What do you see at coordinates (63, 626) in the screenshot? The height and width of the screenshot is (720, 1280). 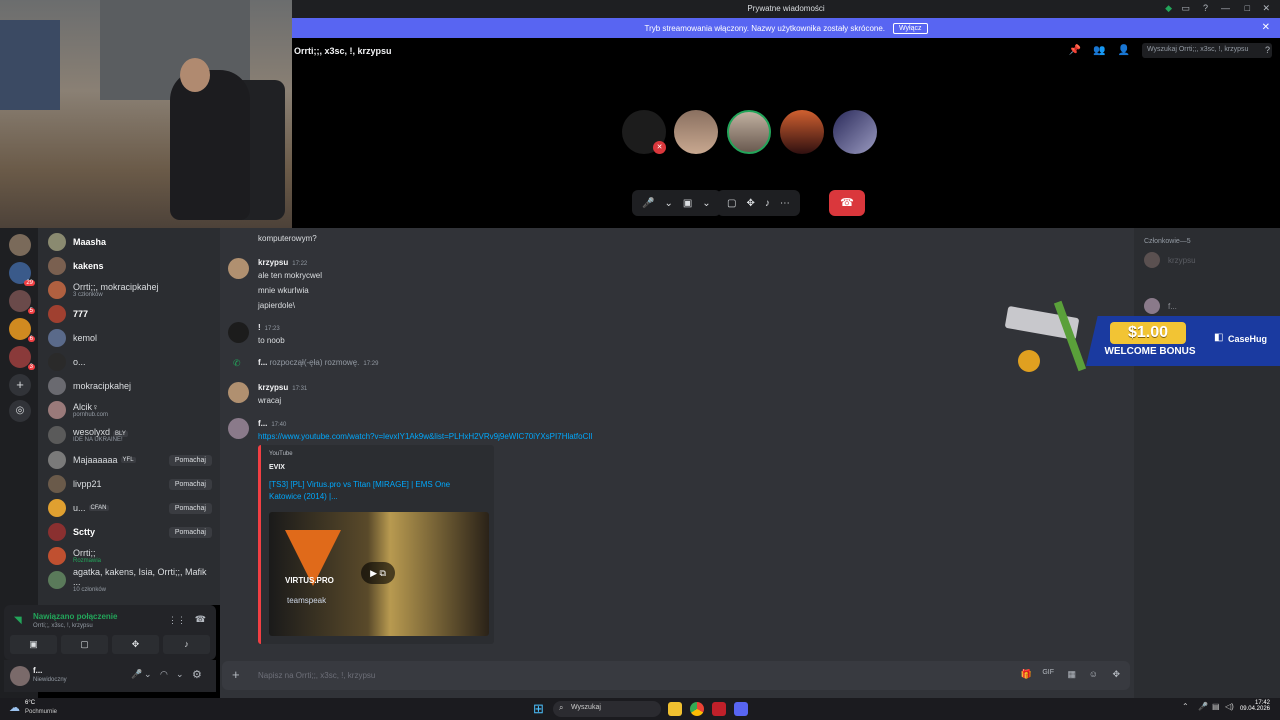 I see `voice-channel: Orrti;;, x3sc, !, krzypsu` at bounding box center [63, 626].